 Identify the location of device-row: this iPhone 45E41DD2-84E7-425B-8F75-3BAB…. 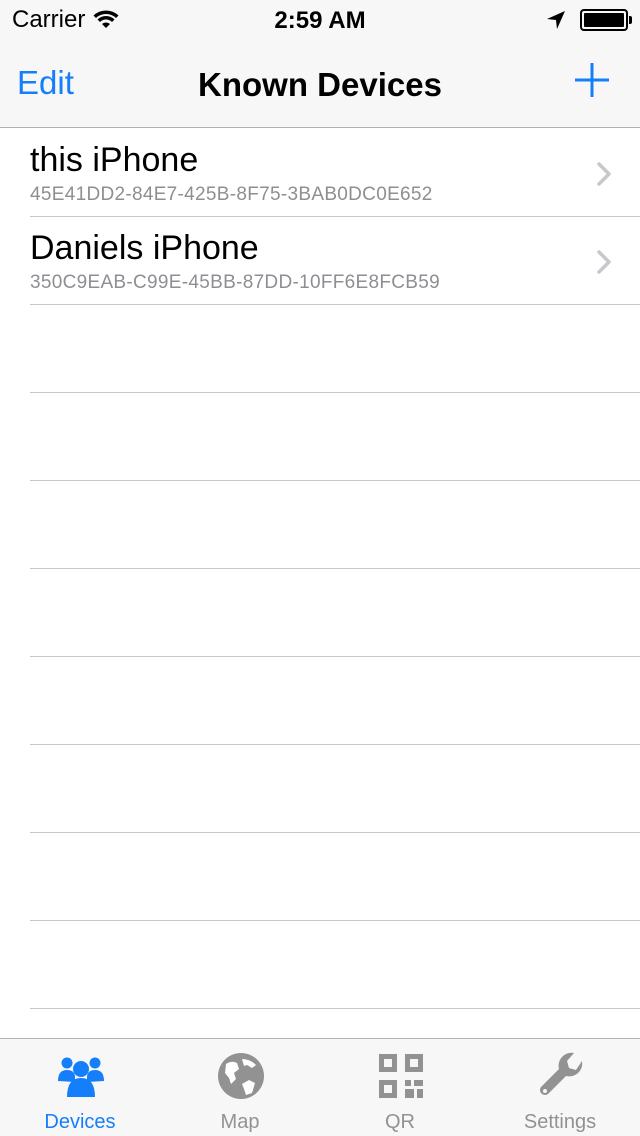
(335, 173).